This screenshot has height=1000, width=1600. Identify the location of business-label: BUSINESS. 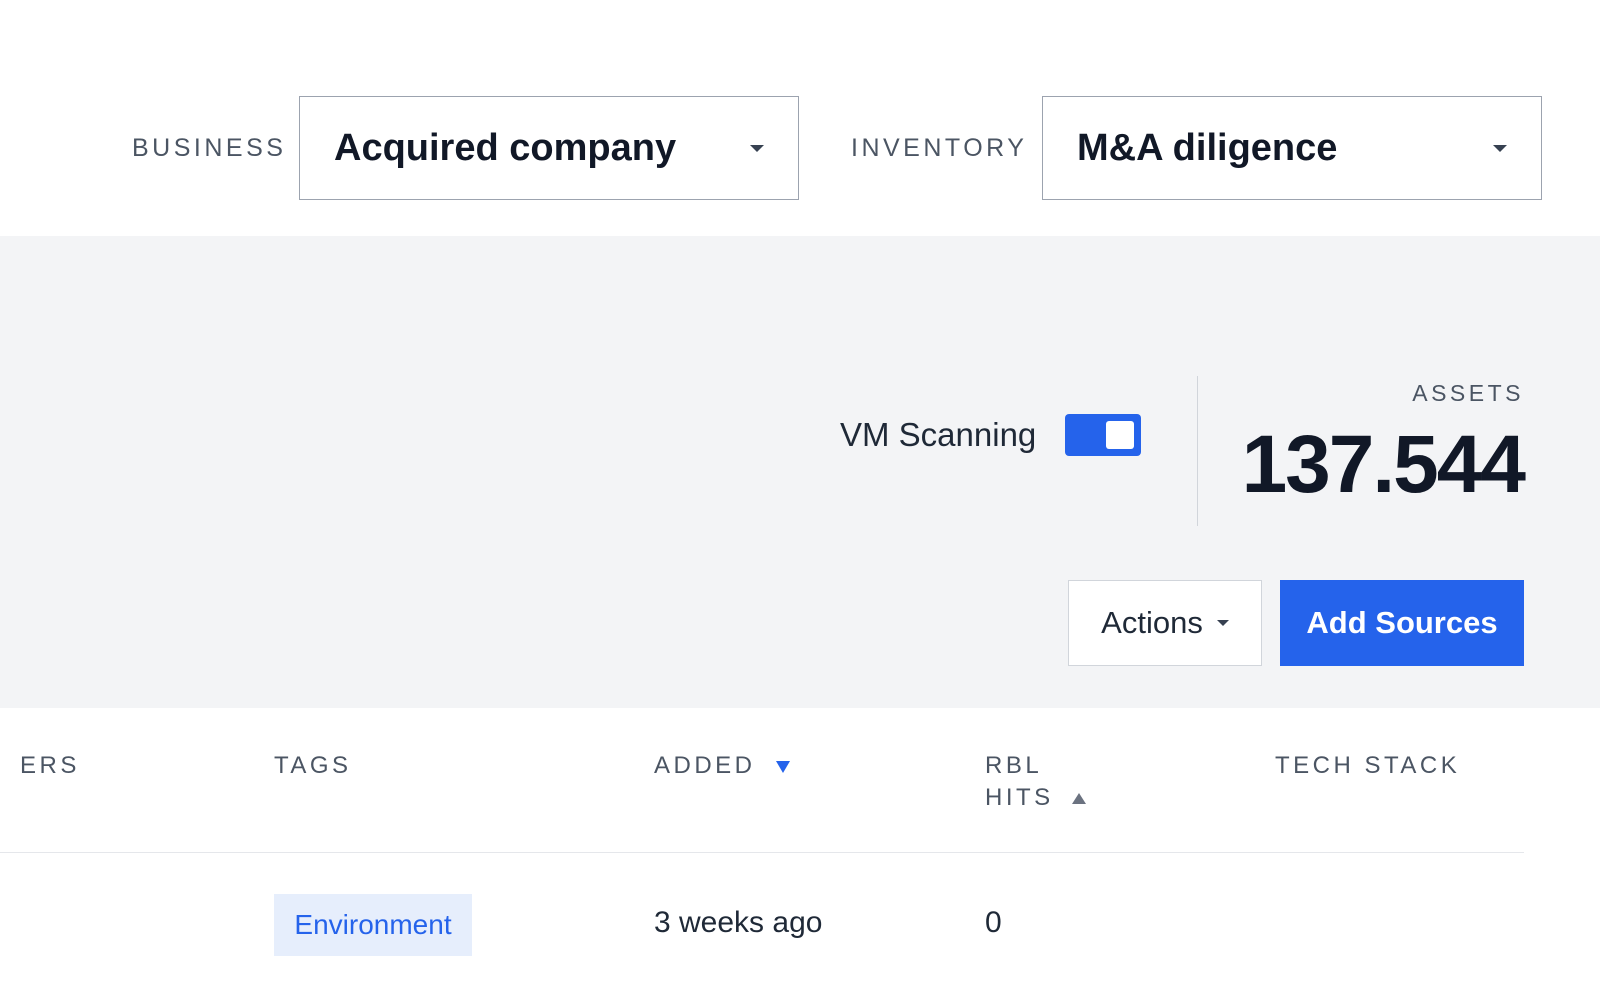
(209, 148).